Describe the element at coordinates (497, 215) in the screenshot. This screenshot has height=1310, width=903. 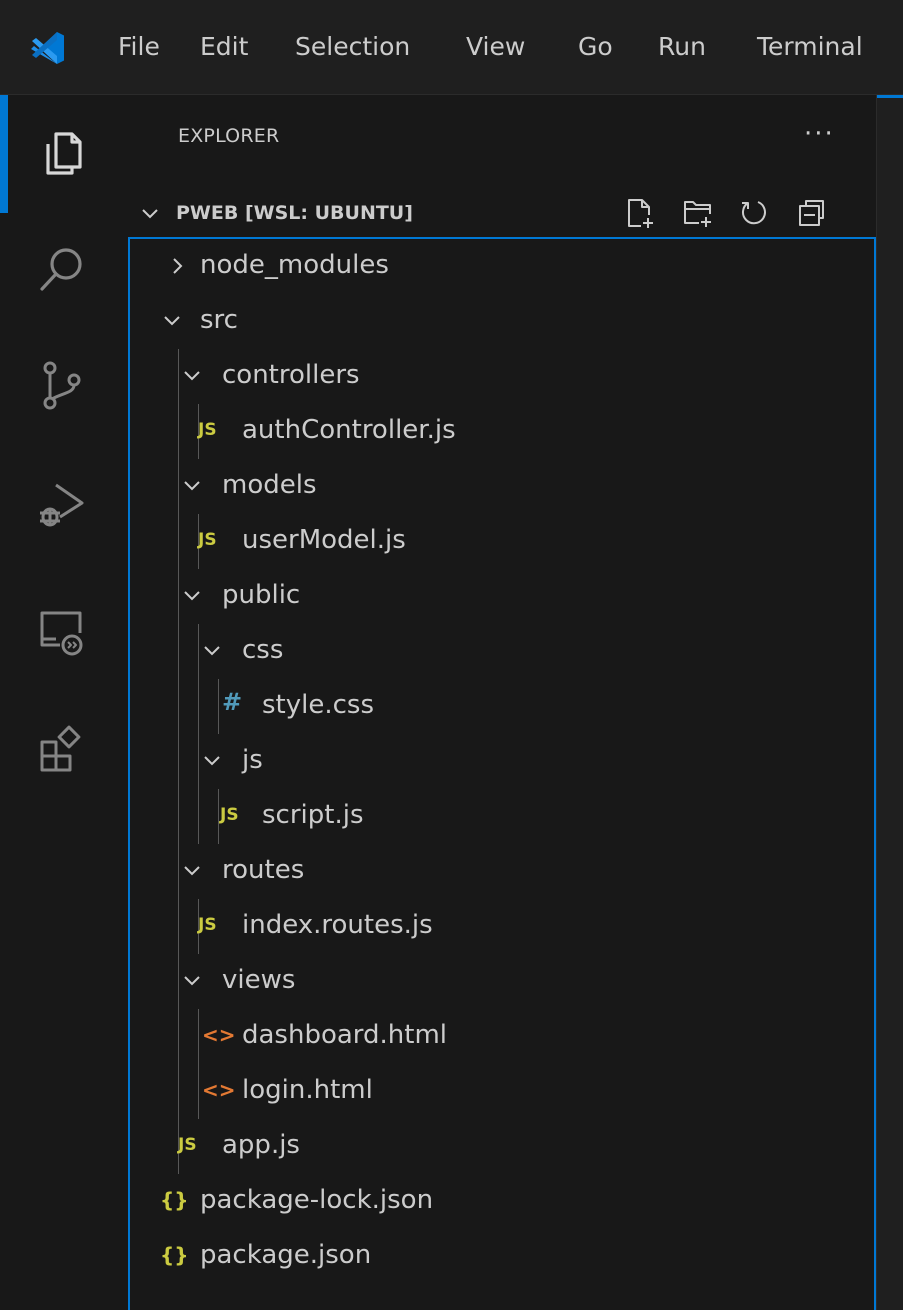
I see `workspace-section-header: PWEB [WSL: UBUNTU]` at that location.